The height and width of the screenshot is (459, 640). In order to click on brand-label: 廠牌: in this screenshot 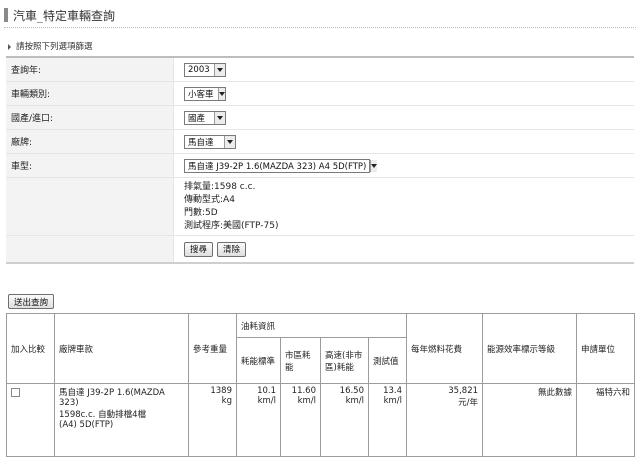, I will do `click(90, 141)`.